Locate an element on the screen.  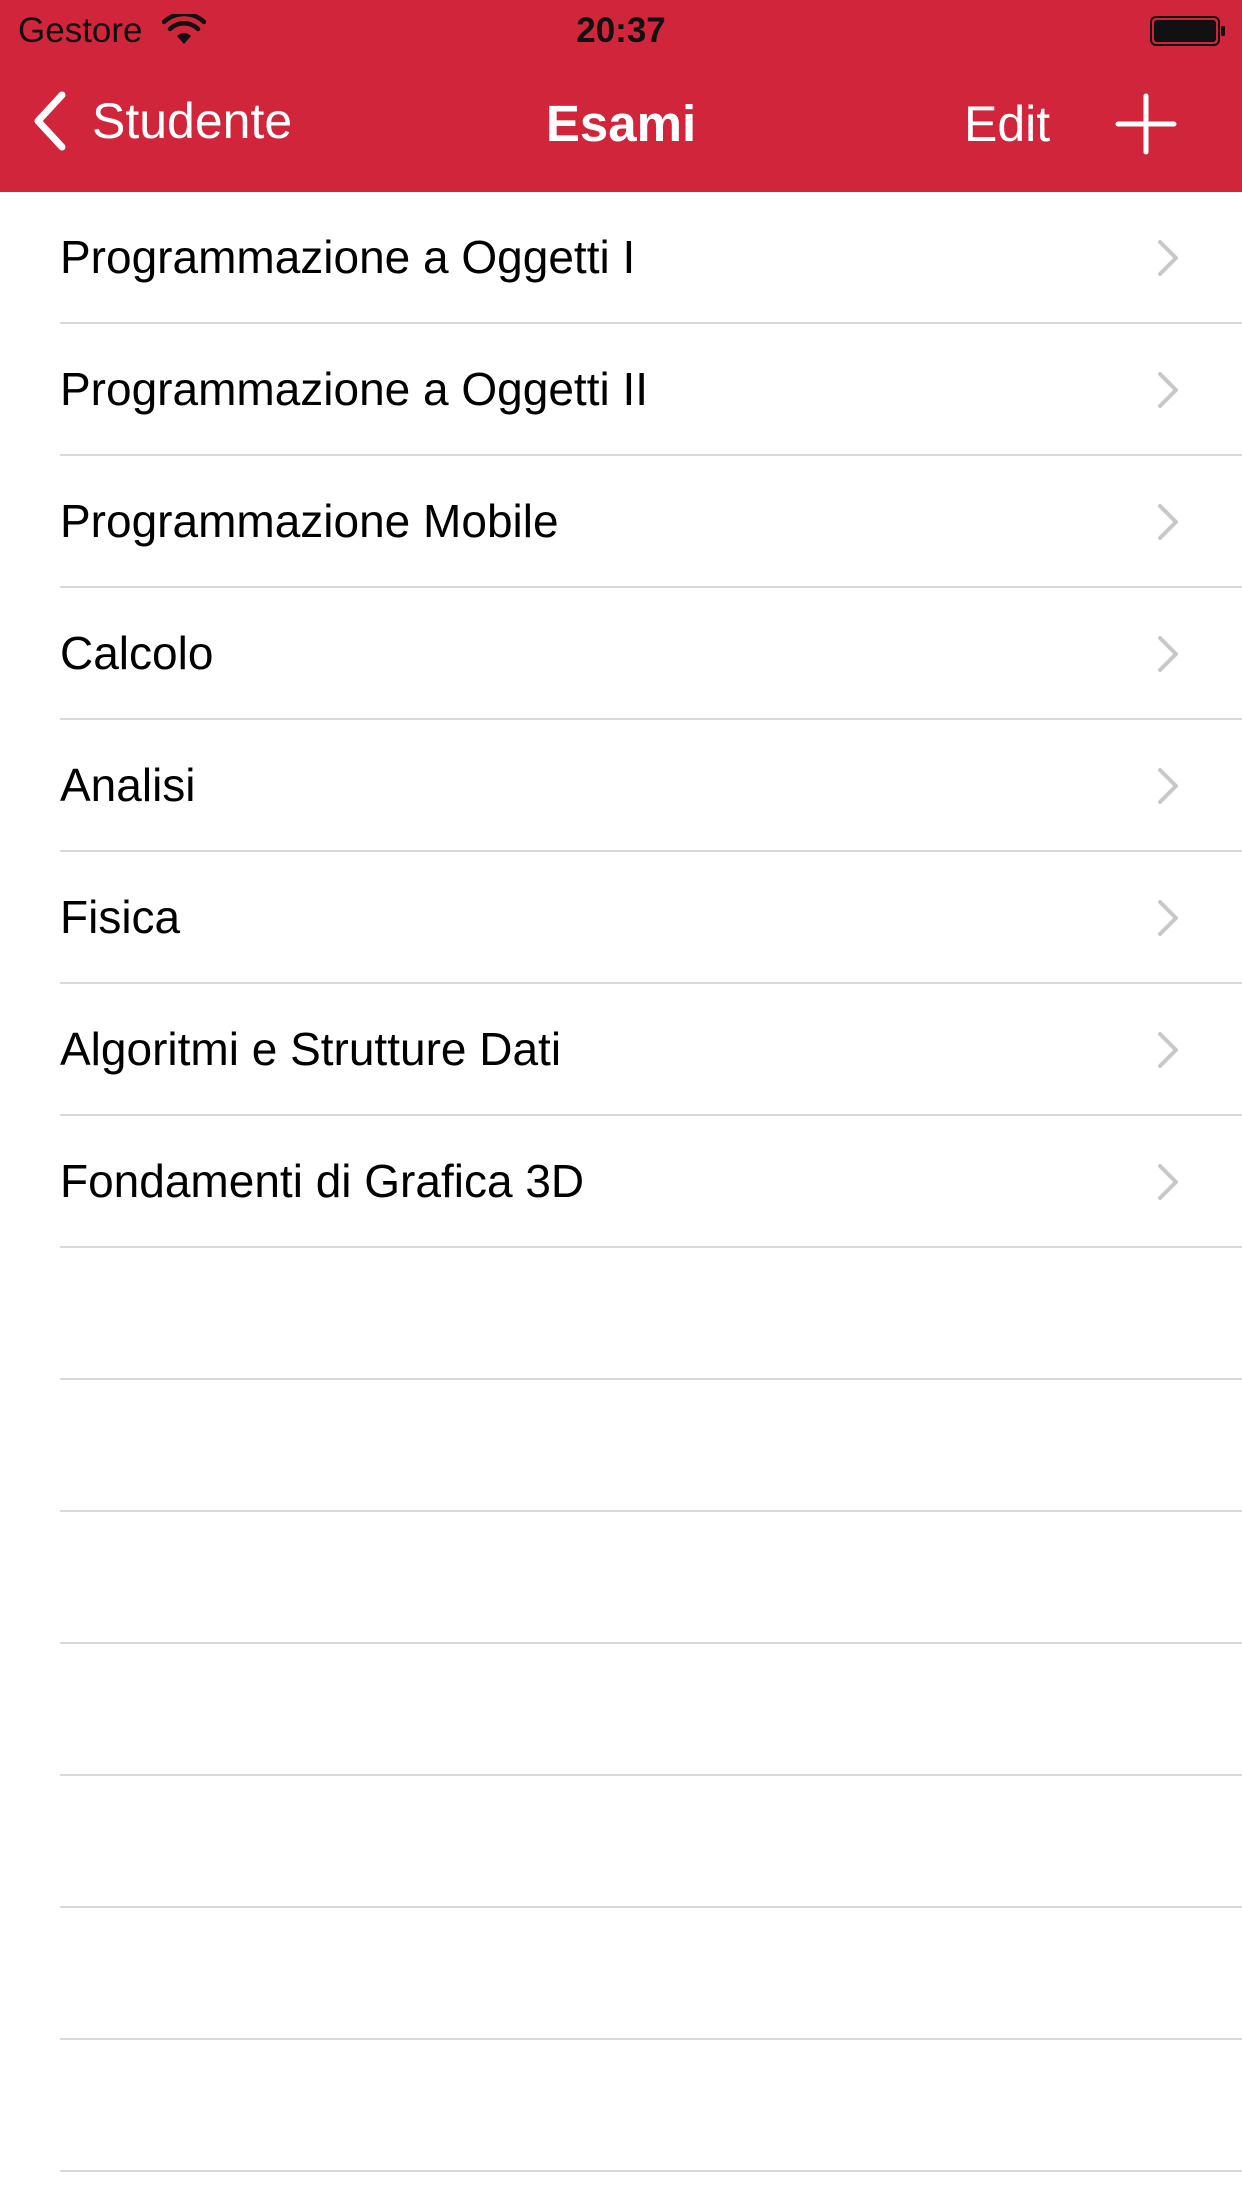
list-item: Algoritmi e Strutture Dati is located at coordinates (621, 1050).